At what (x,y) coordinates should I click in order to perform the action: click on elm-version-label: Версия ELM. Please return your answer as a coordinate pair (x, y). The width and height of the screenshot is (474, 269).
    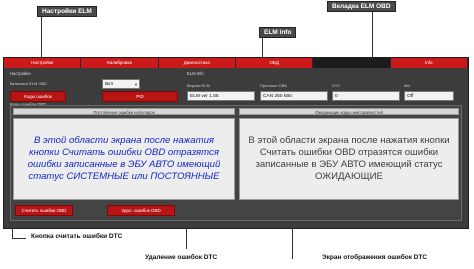
    Looking at the image, I should click on (198, 85).